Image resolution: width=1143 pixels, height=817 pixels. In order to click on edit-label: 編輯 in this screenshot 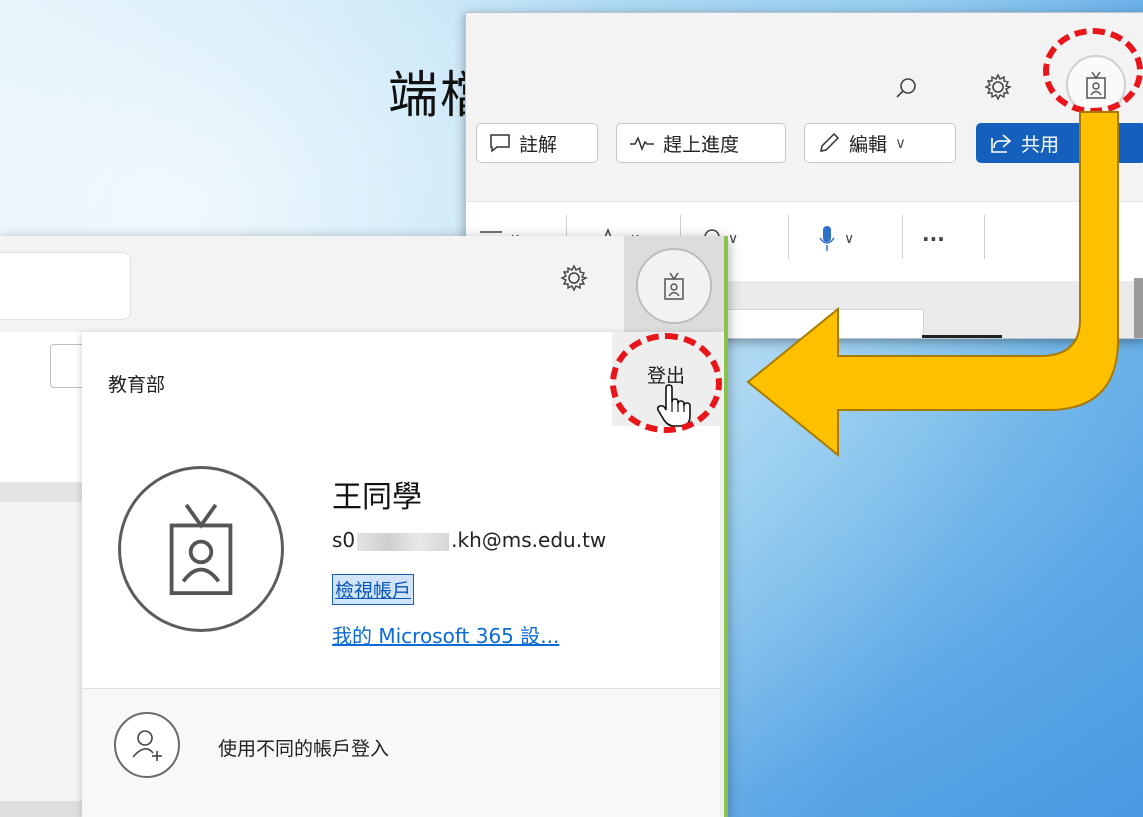, I will do `click(868, 144)`.